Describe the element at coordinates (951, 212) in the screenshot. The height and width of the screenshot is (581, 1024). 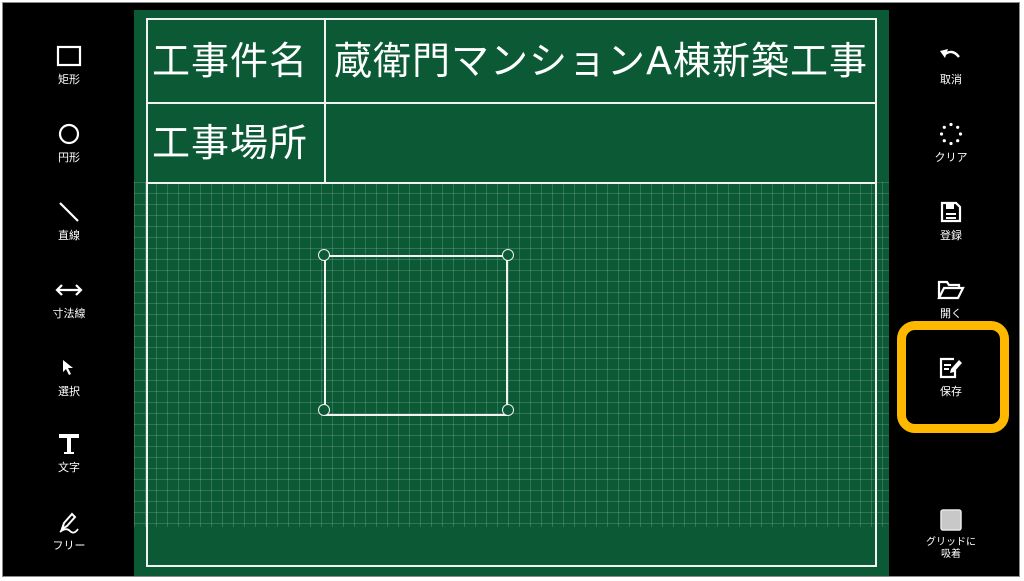
I see `save-disk-icon` at that location.